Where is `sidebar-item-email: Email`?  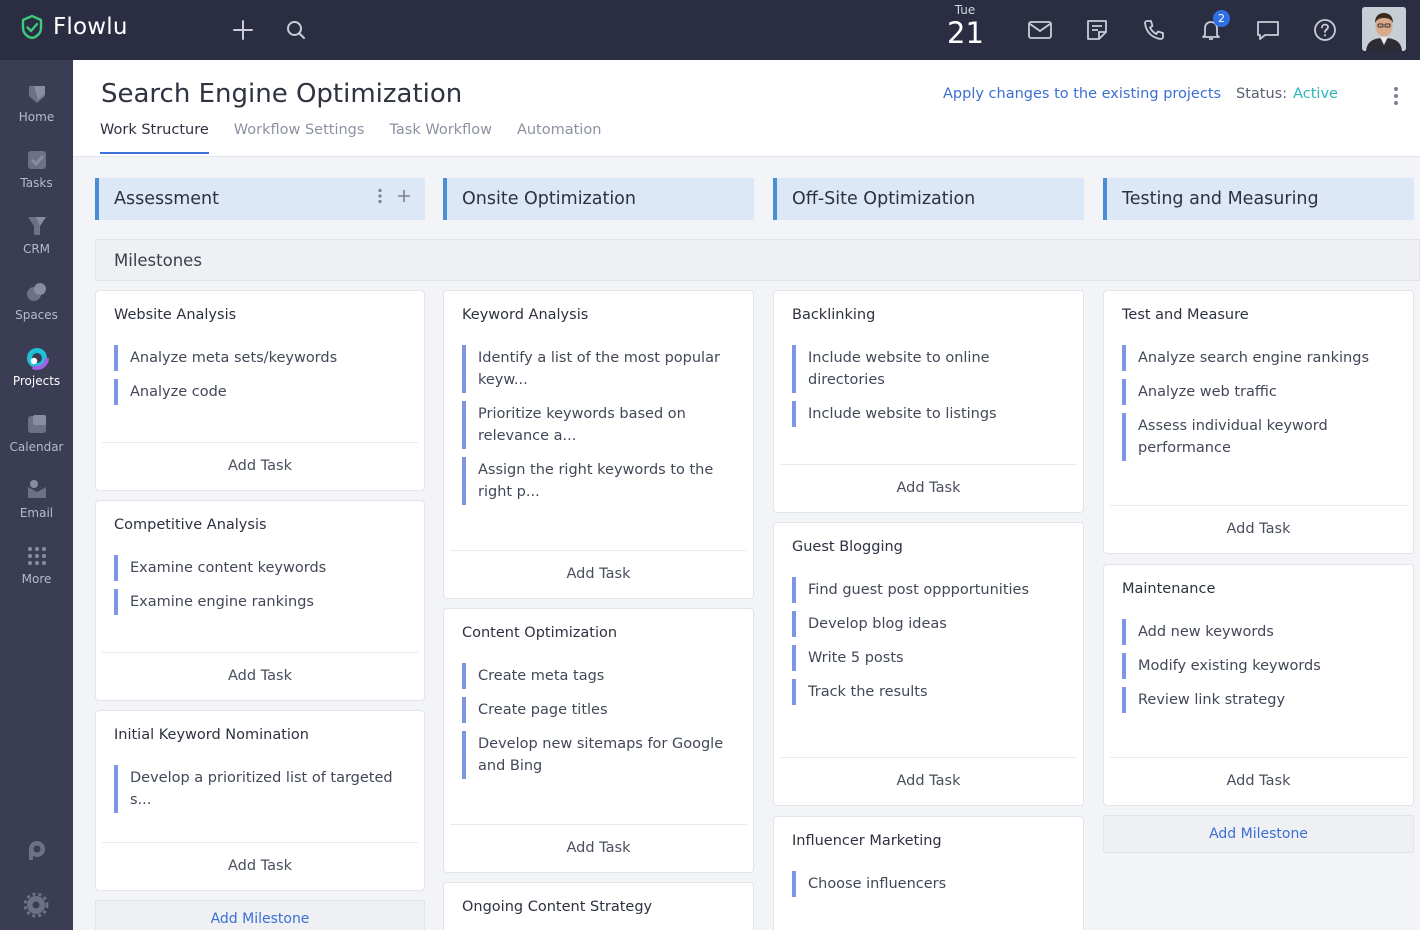
sidebar-item-email: Email is located at coordinates (36, 495).